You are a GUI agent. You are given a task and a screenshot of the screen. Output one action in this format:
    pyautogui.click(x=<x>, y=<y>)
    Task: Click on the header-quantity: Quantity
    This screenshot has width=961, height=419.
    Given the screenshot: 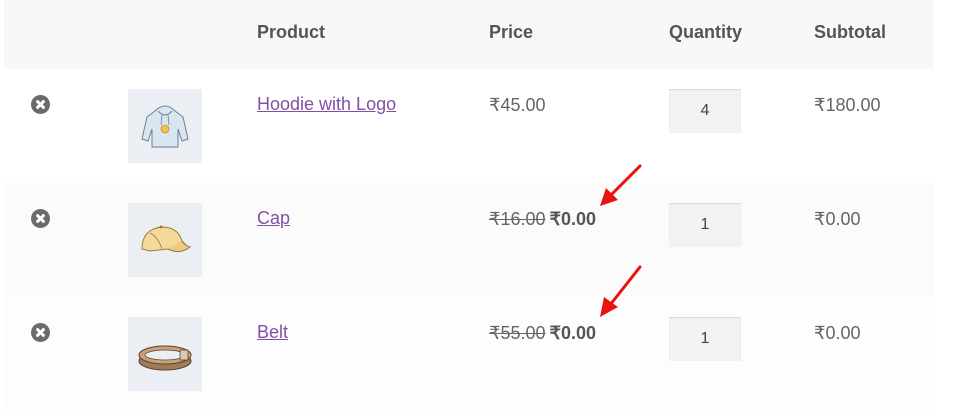 What is the action you would take?
    pyautogui.click(x=706, y=32)
    